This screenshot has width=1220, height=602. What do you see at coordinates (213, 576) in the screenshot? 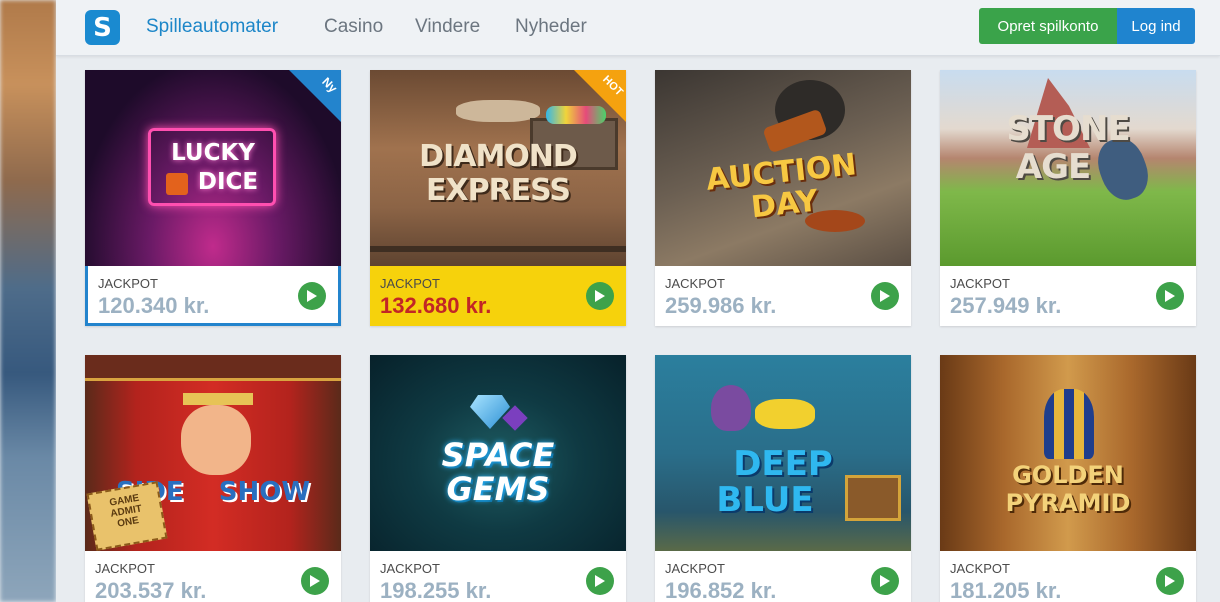
I see `jackpot-panel: JACKPOT 203.537 kr.` at bounding box center [213, 576].